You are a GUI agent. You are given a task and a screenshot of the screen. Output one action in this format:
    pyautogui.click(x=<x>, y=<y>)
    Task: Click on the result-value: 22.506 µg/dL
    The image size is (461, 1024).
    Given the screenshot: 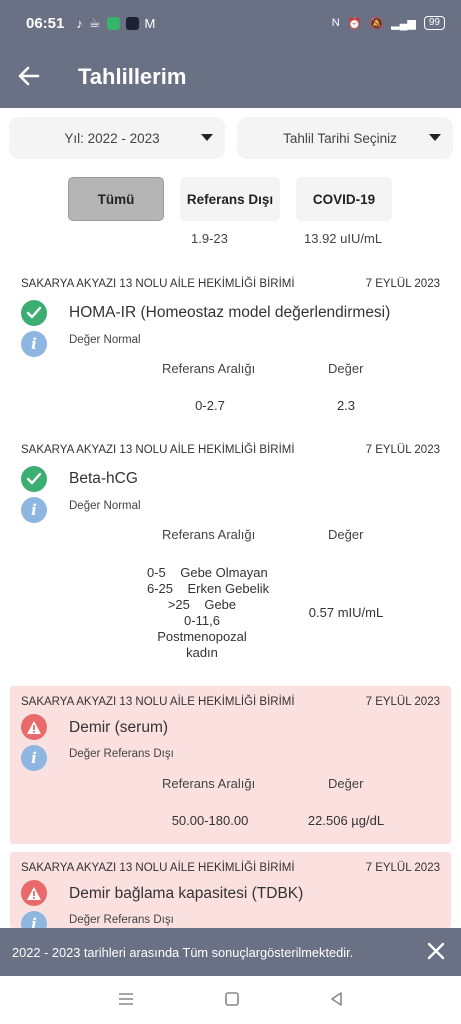 What is the action you would take?
    pyautogui.click(x=346, y=820)
    